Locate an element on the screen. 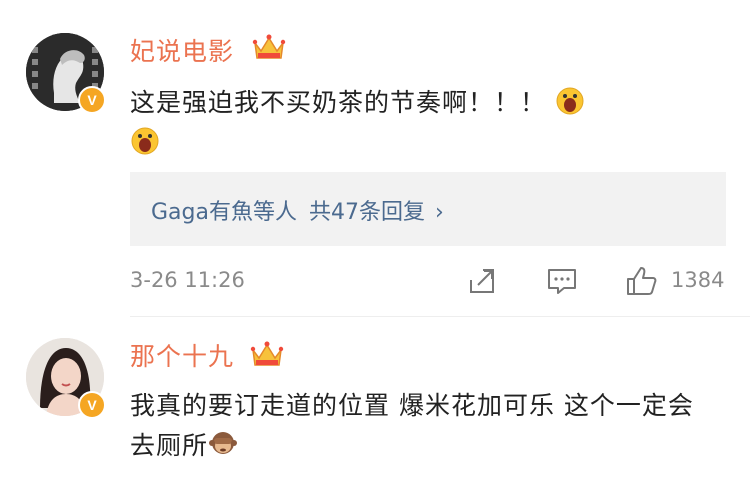  replies-preview: Gaga有魚等人 共47条回复 › is located at coordinates (428, 209).